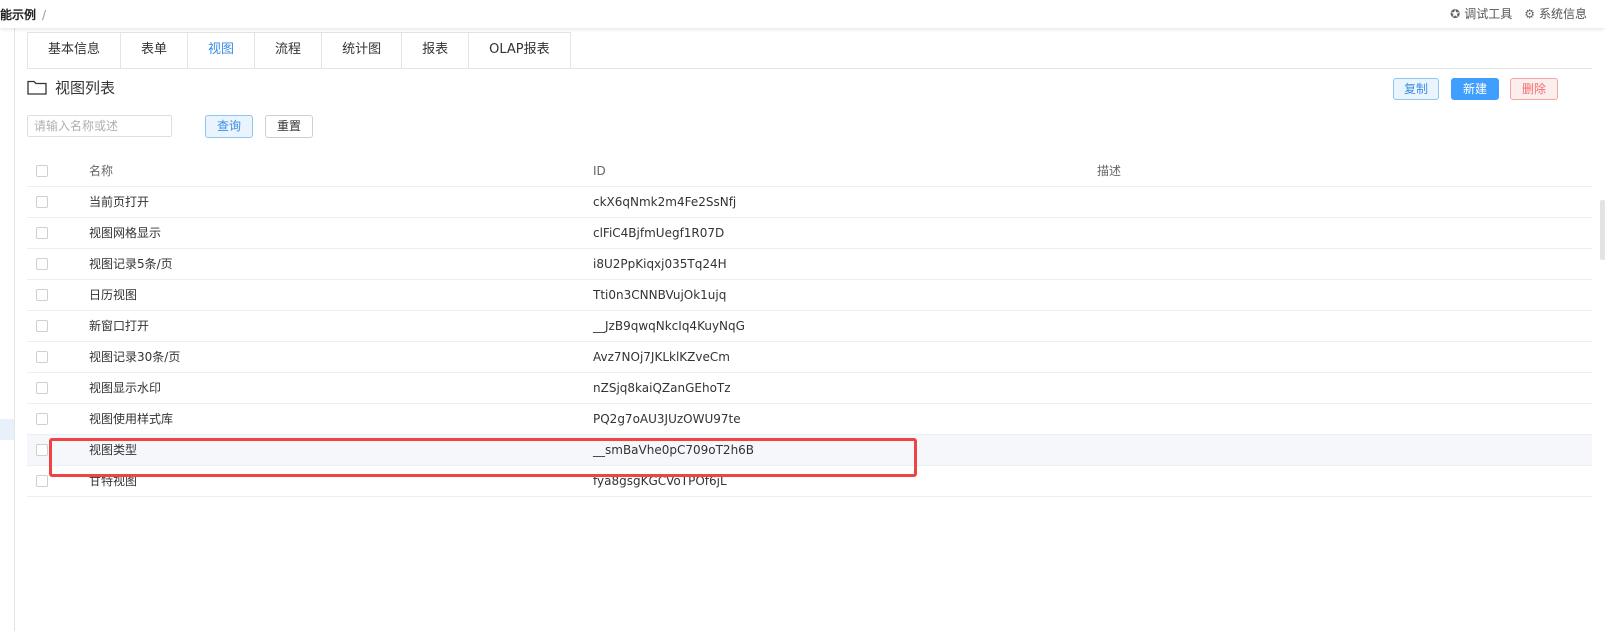 Image resolution: width=1605 pixels, height=631 pixels. I want to click on table-row: 视图类型 __smBaVhe0pC709oT2h6B, so click(809, 450).